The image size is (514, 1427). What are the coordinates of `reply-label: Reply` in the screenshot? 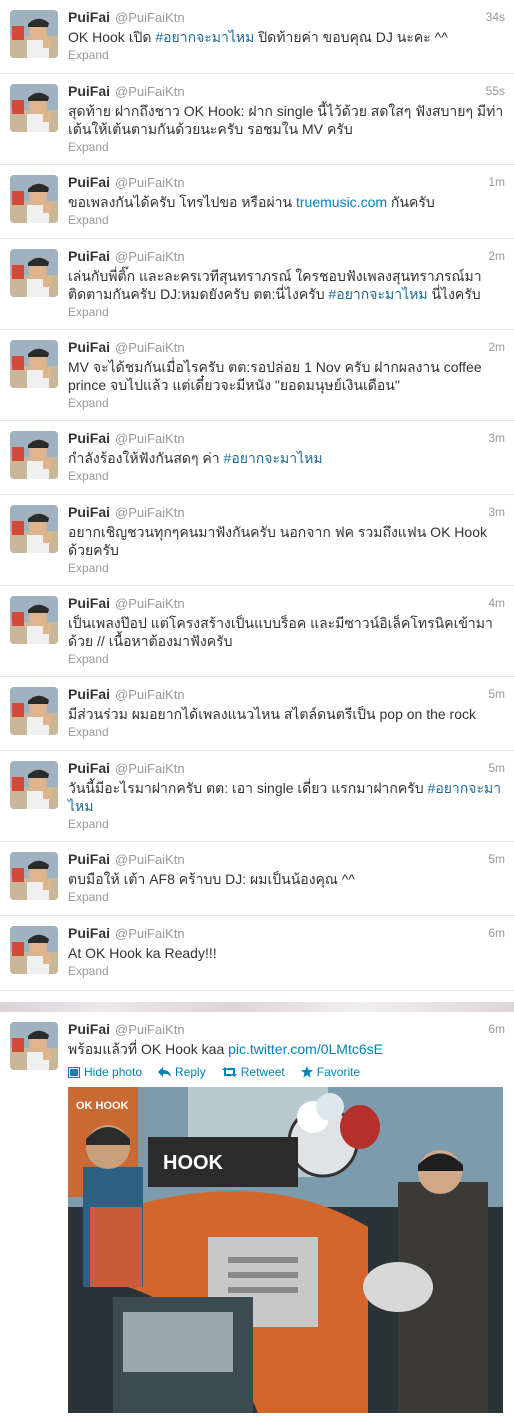 It's located at (190, 1072).